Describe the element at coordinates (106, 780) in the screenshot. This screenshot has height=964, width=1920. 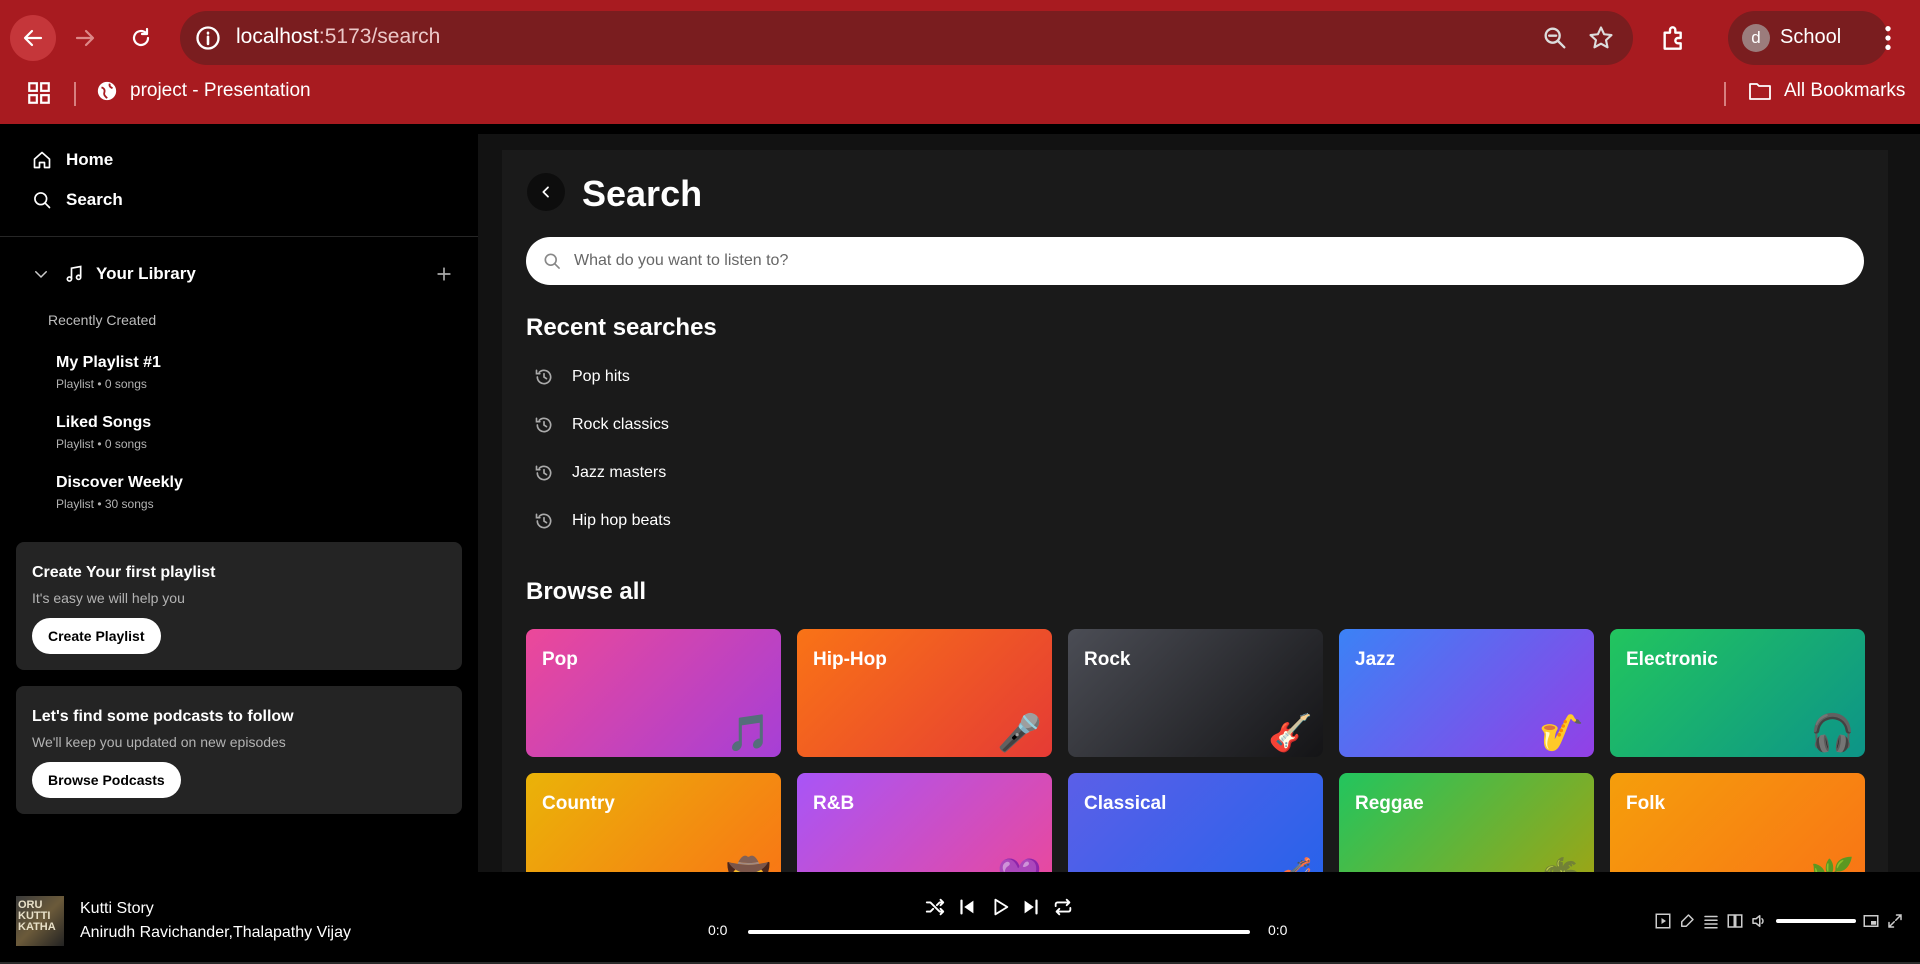
I see `browse-podcasts-button: Browse Podcasts` at that location.